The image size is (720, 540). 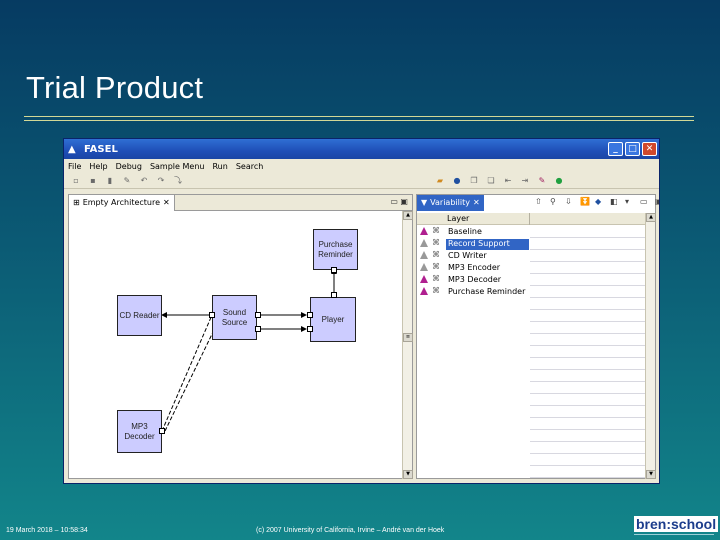 I want to click on layer-row-mp3-encoder: ⌘ MP3 Encoder, so click(x=532, y=268).